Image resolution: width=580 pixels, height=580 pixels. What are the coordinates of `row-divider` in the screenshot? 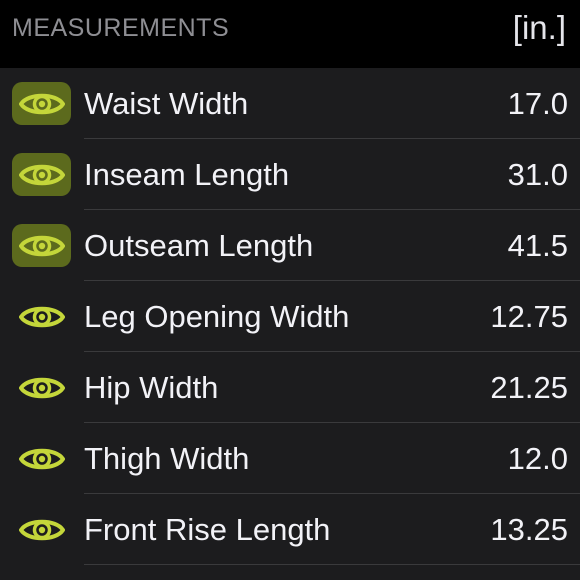 It's located at (332, 564).